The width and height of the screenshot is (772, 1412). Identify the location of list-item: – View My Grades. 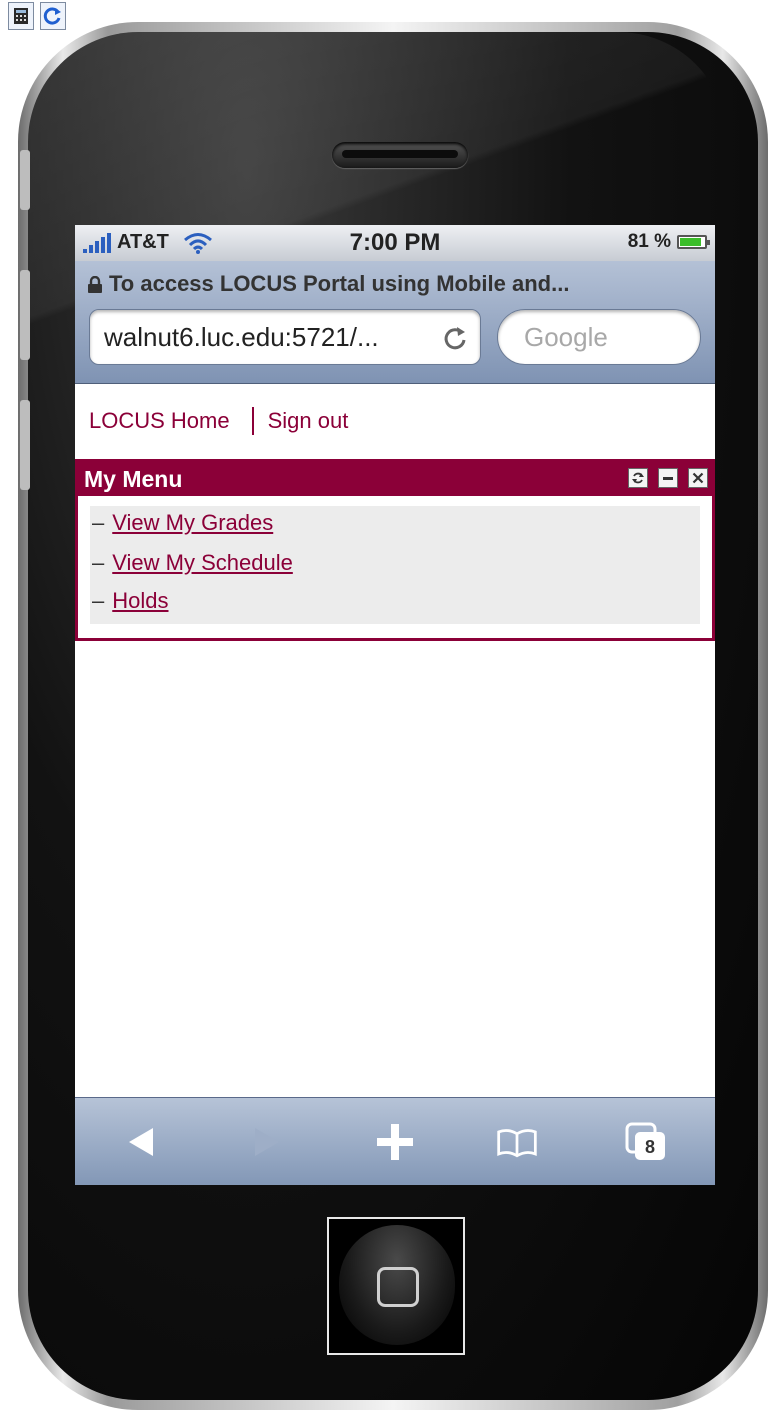
(183, 522).